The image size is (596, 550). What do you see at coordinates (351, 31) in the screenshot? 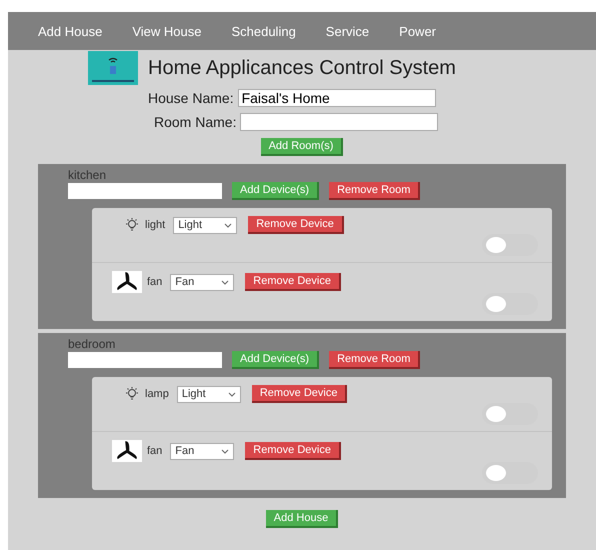
I see `nav-link: Service` at bounding box center [351, 31].